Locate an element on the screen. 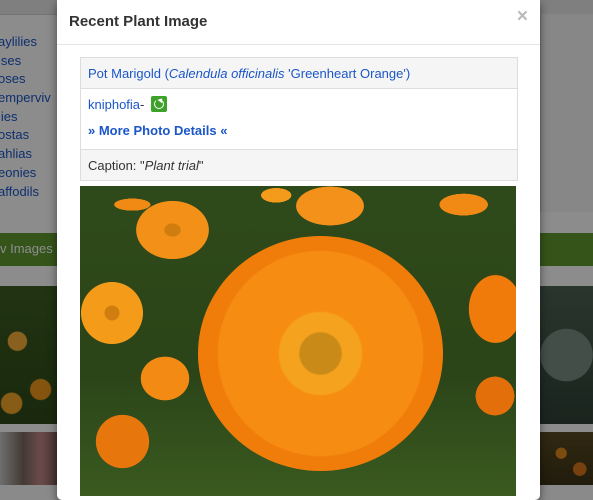  caption-text: Caption: "Plant trial" is located at coordinates (146, 165).